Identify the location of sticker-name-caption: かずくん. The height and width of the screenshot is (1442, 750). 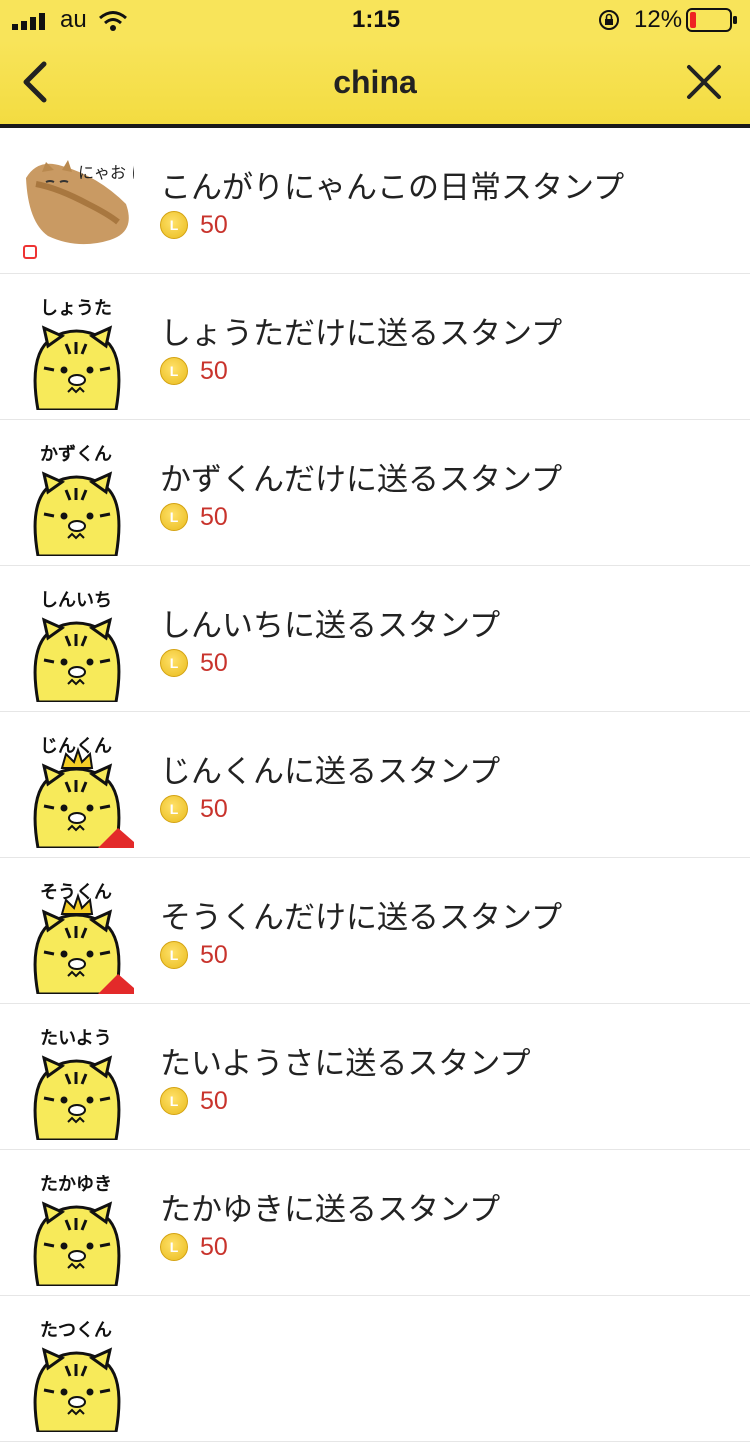
(76, 454).